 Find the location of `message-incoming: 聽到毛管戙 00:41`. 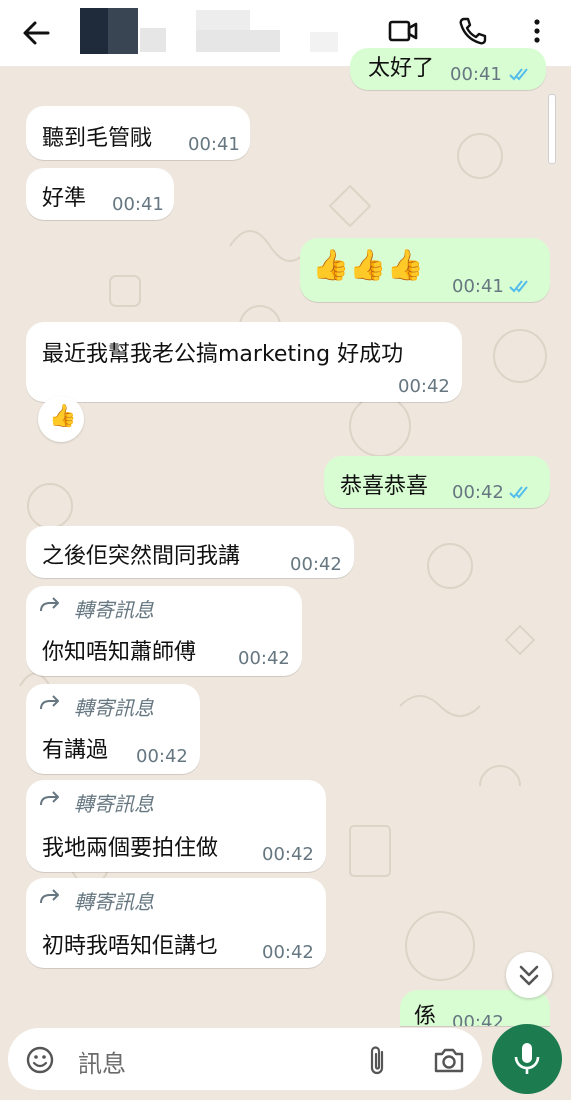

message-incoming: 聽到毛管戙 00:41 is located at coordinates (138, 133).